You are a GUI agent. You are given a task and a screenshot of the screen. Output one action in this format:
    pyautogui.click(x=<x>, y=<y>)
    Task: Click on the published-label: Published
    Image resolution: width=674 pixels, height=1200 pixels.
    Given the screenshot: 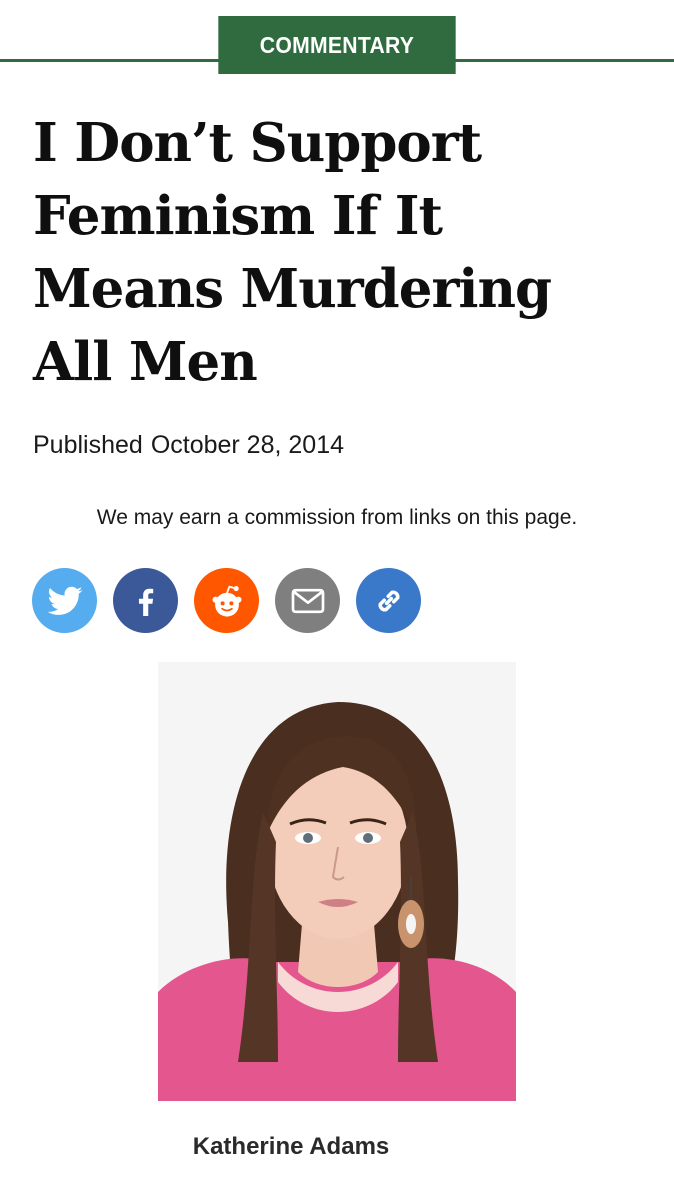 What is the action you would take?
    pyautogui.click(x=88, y=445)
    